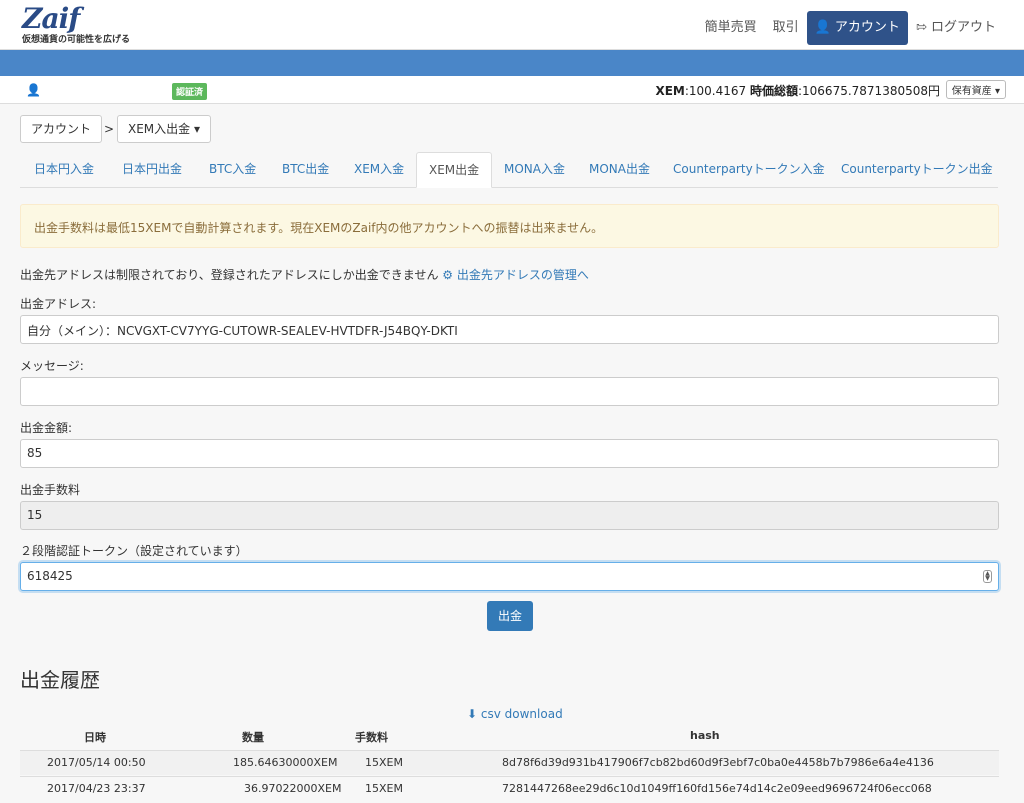  Describe the element at coordinates (921, 27) in the screenshot. I see `logout-icon: ⇰` at that location.